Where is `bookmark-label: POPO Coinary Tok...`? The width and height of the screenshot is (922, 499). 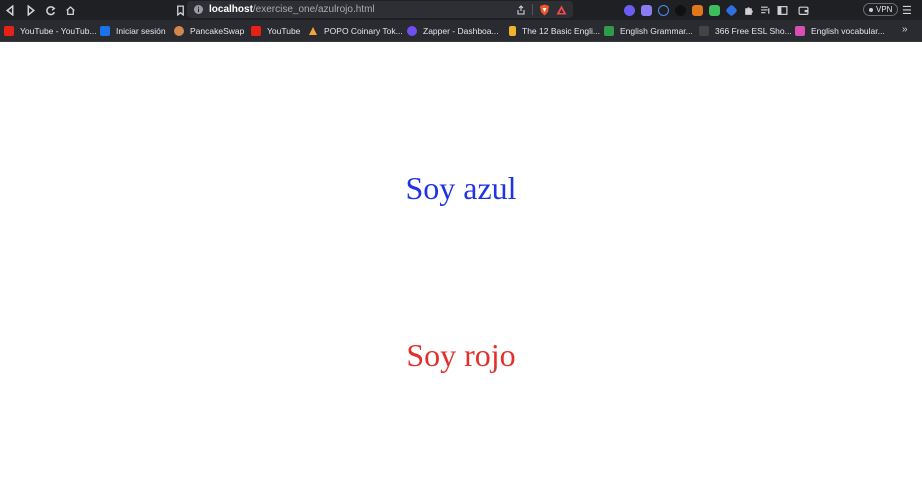 bookmark-label: POPO Coinary Tok... is located at coordinates (363, 30).